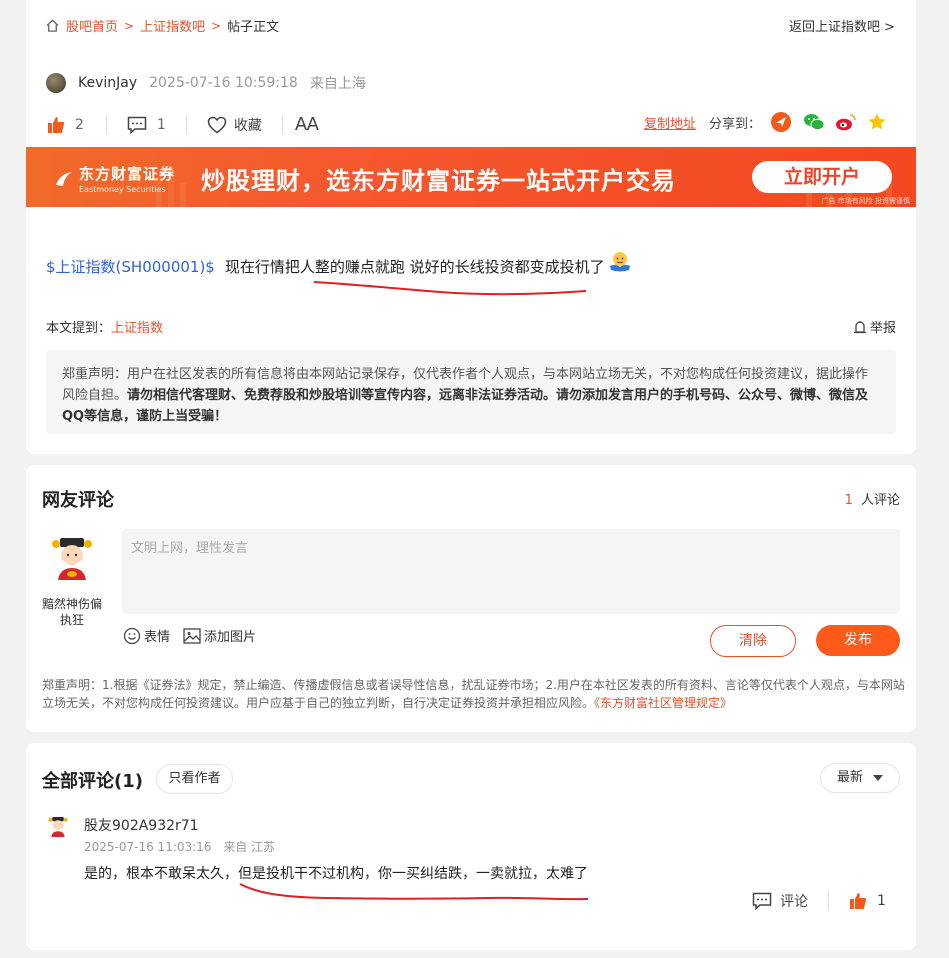  I want to click on comment-box-title: 网友评论, so click(78, 500).